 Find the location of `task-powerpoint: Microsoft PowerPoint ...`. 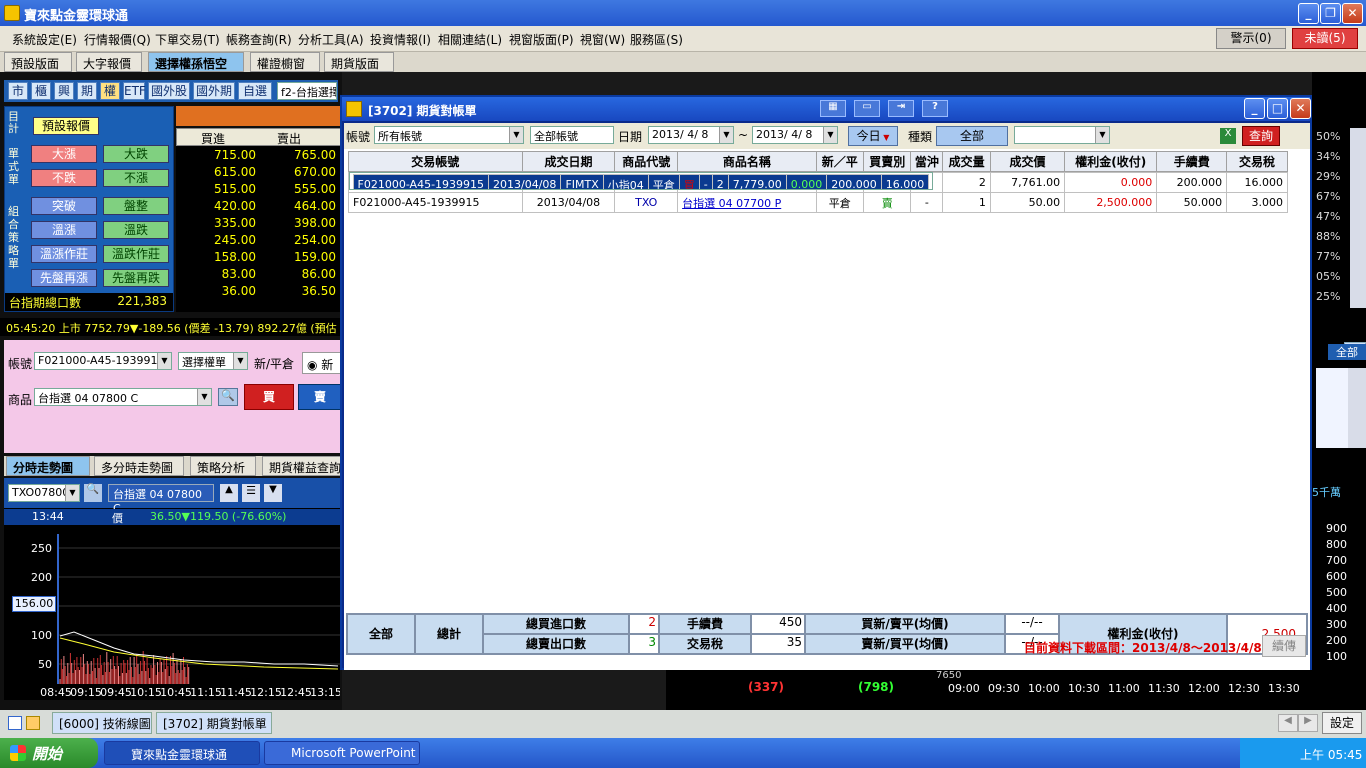

task-powerpoint: Microsoft PowerPoint ... is located at coordinates (342, 753).